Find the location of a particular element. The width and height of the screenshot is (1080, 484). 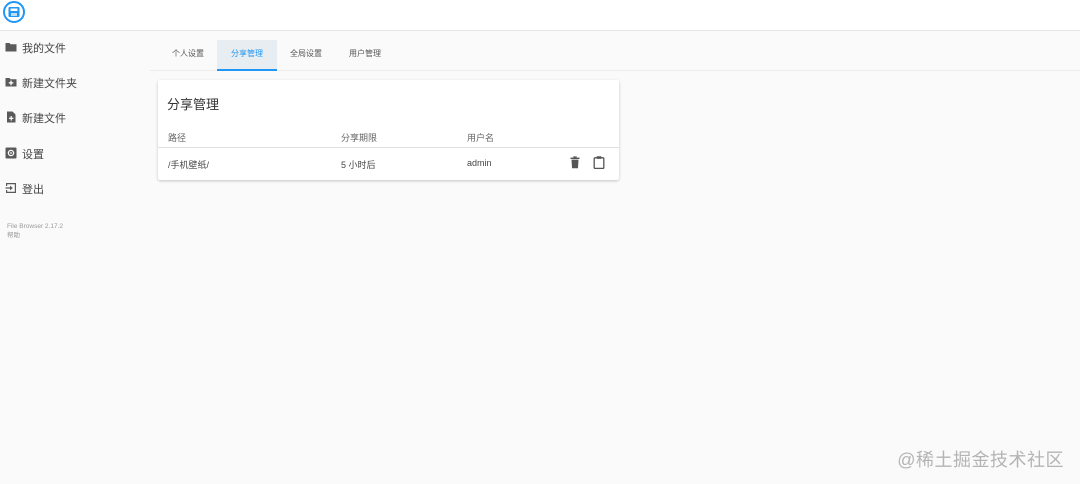

file-browser-logo-icon is located at coordinates (14, 12).